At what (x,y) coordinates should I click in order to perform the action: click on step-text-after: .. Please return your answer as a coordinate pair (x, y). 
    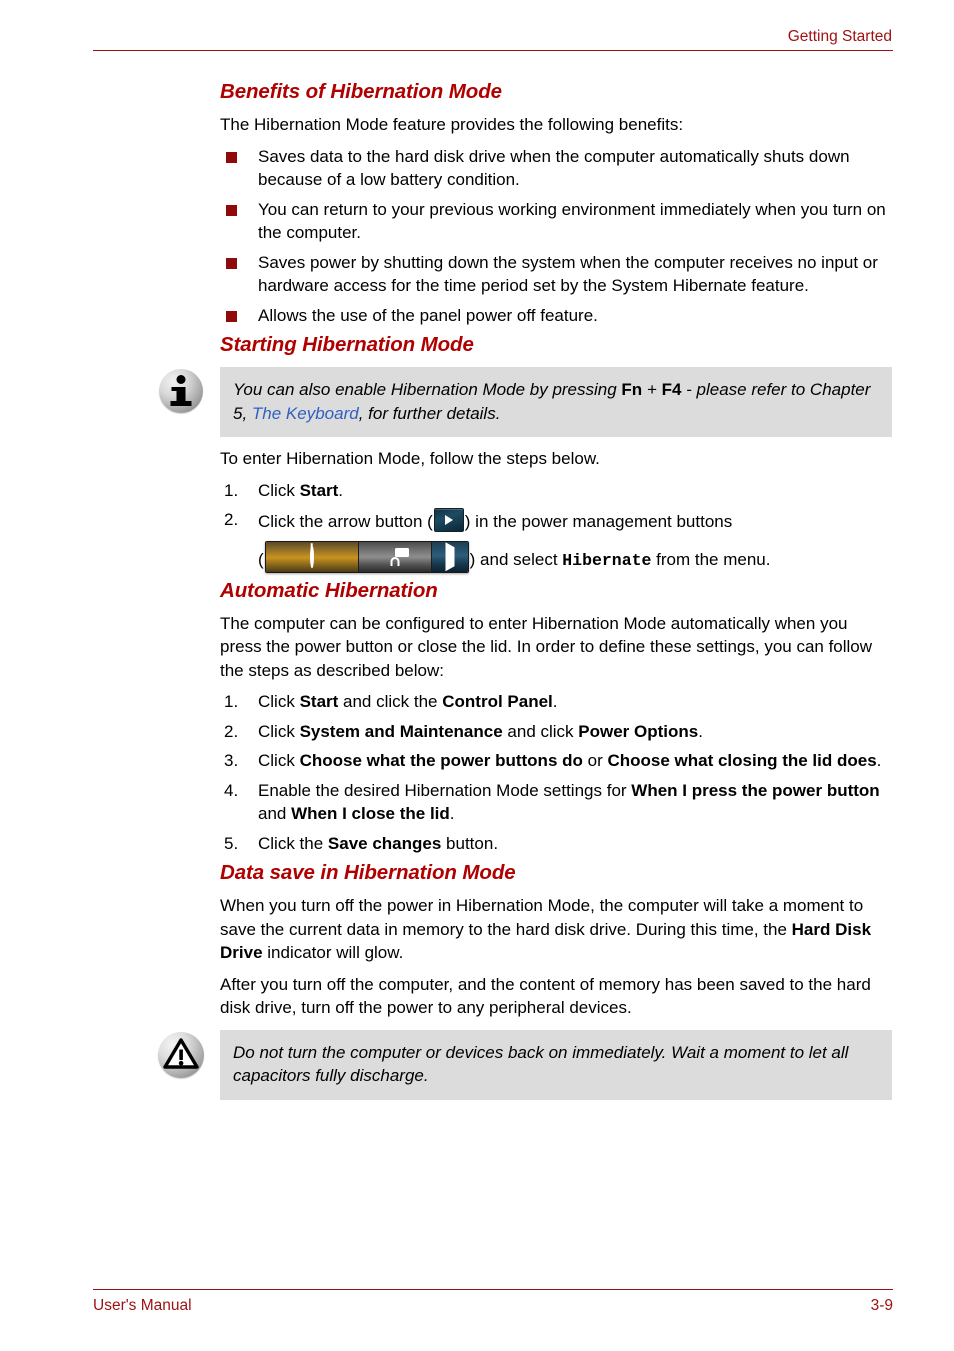
    Looking at the image, I should click on (341, 490).